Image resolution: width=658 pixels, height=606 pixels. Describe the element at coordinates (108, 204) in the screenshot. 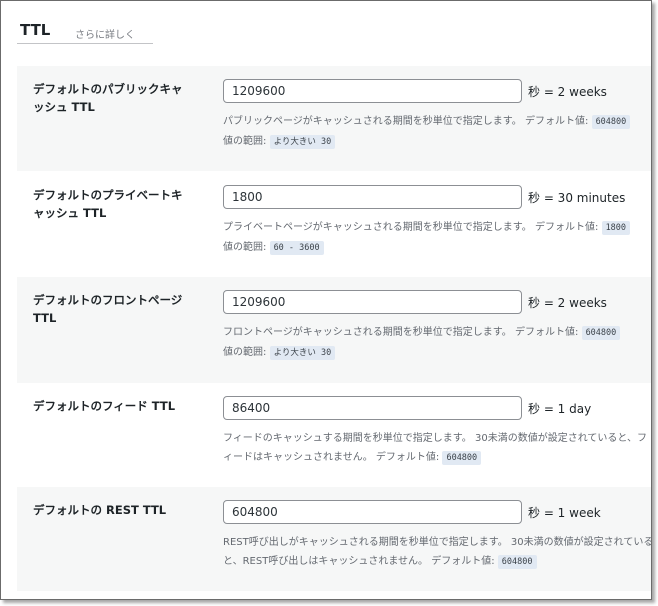

I see `setting-label: デフォルトのプライベートキャッシュ TTL` at that location.